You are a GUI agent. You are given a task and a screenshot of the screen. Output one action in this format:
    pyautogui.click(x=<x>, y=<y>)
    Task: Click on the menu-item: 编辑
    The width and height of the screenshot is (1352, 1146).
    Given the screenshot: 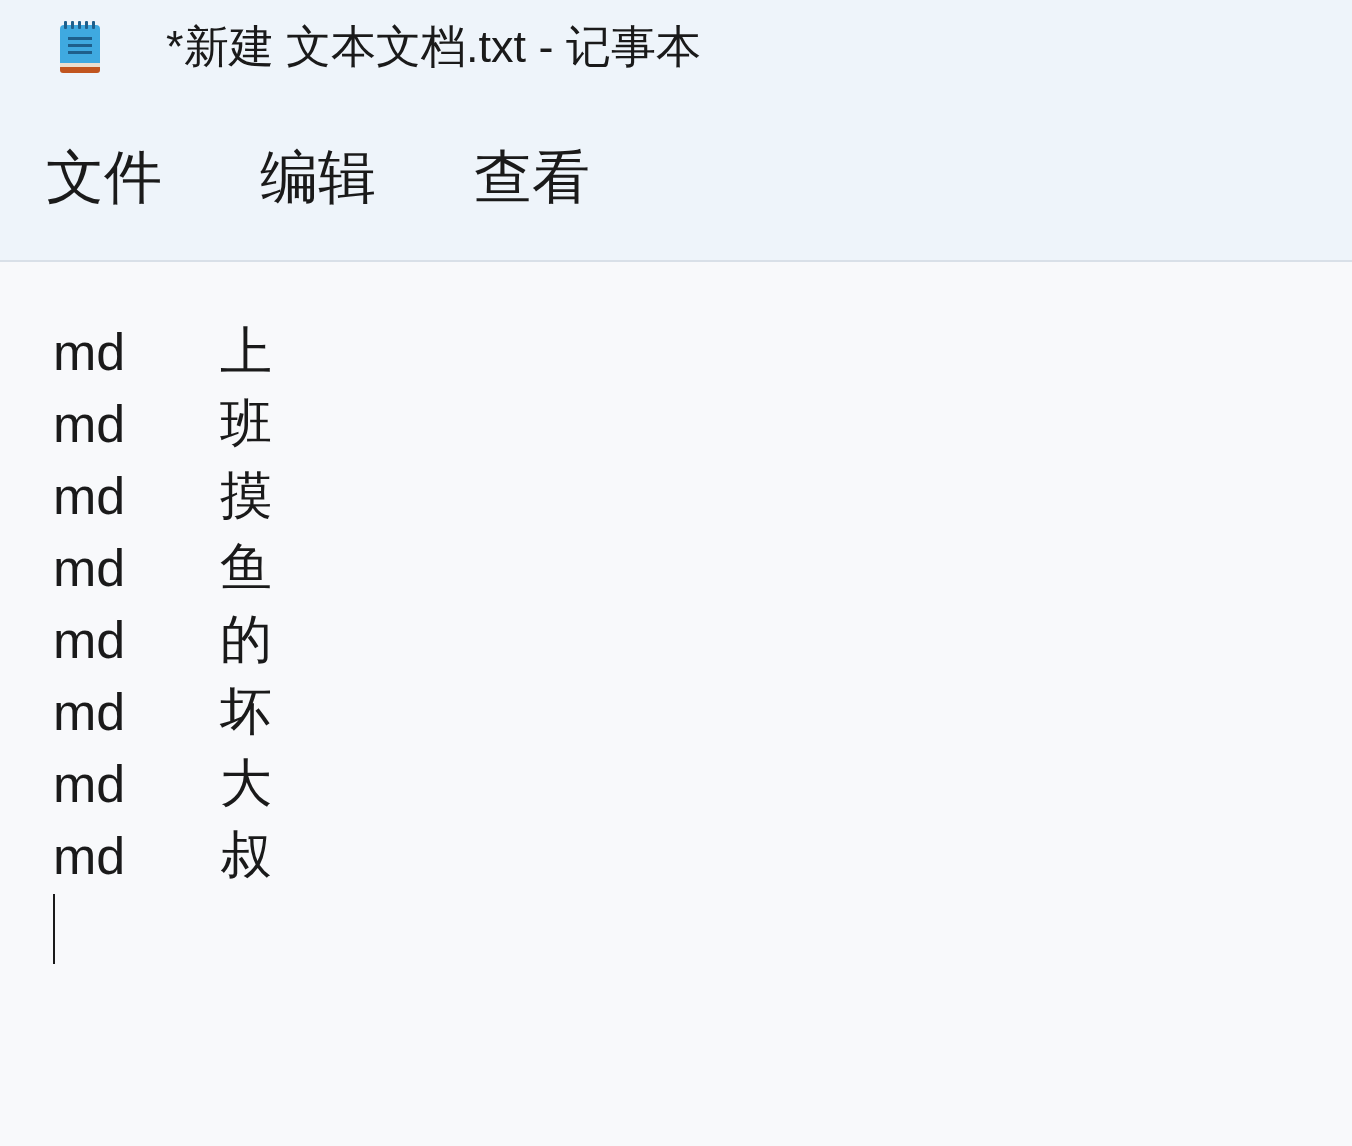 What is the action you would take?
    pyautogui.click(x=318, y=177)
    